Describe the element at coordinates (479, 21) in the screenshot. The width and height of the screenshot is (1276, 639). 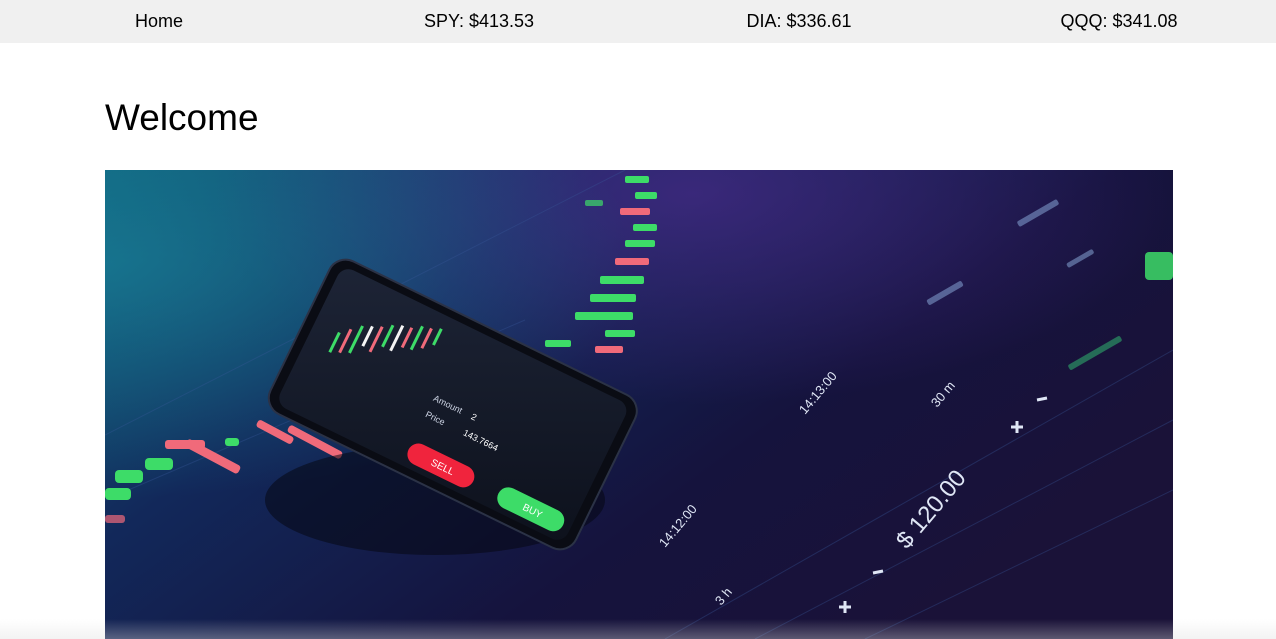
I see `ticker-spy: SPY: $413.53` at that location.